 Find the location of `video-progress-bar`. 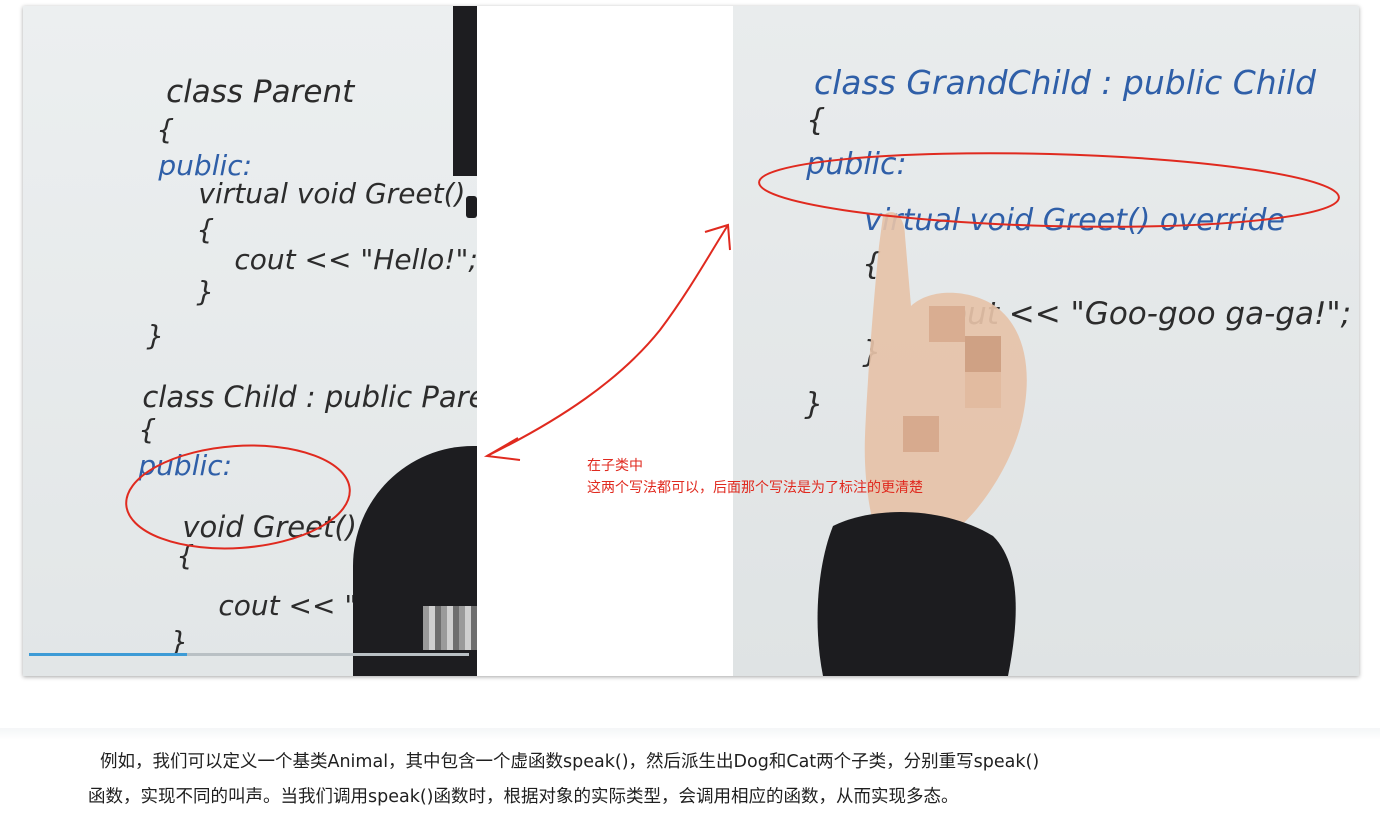

video-progress-bar is located at coordinates (249, 654).